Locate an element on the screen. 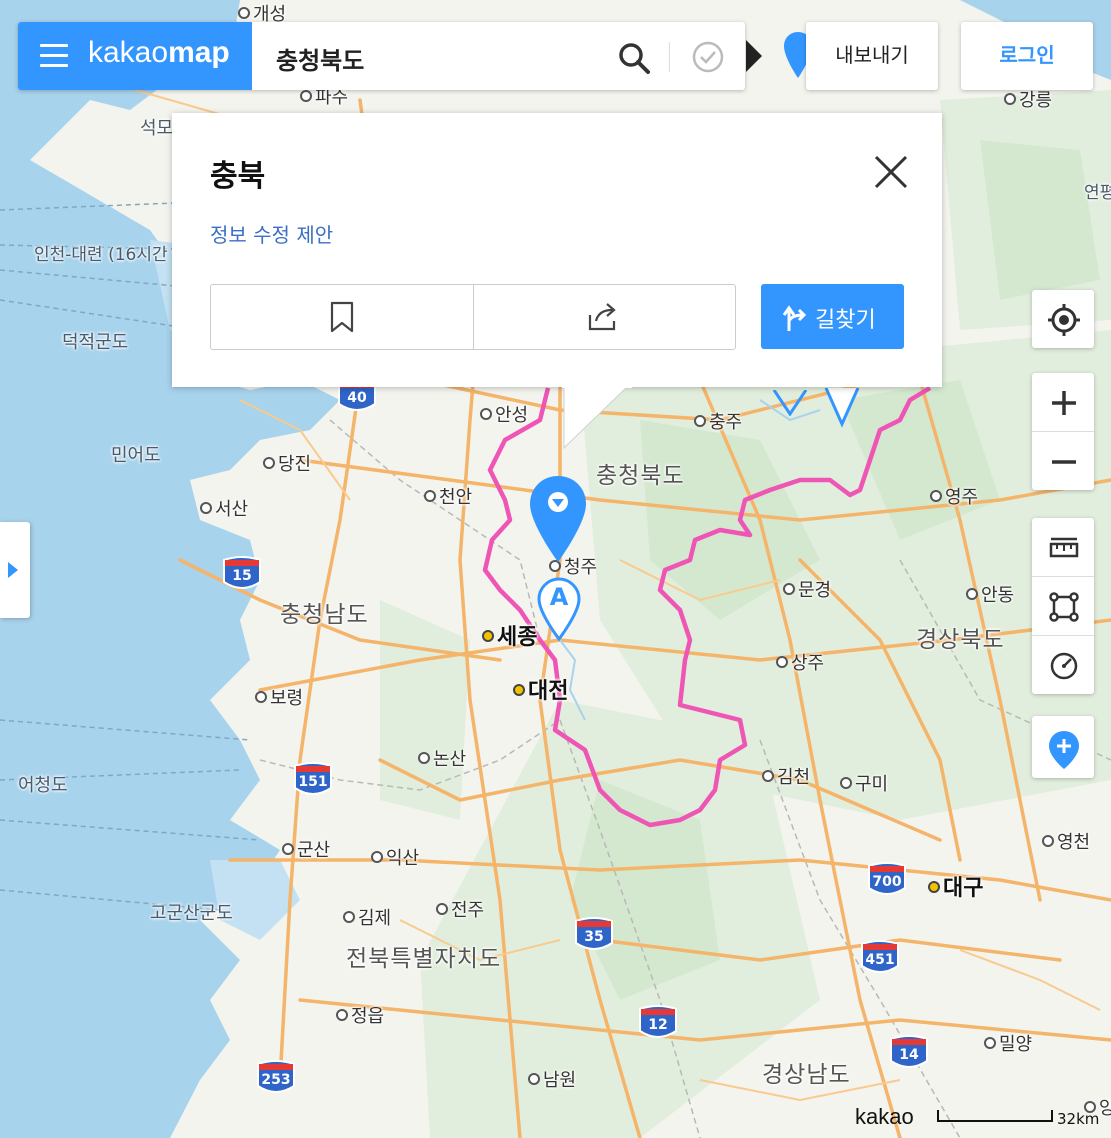 The height and width of the screenshot is (1138, 1111). city-label: 영주 is located at coordinates (954, 496).